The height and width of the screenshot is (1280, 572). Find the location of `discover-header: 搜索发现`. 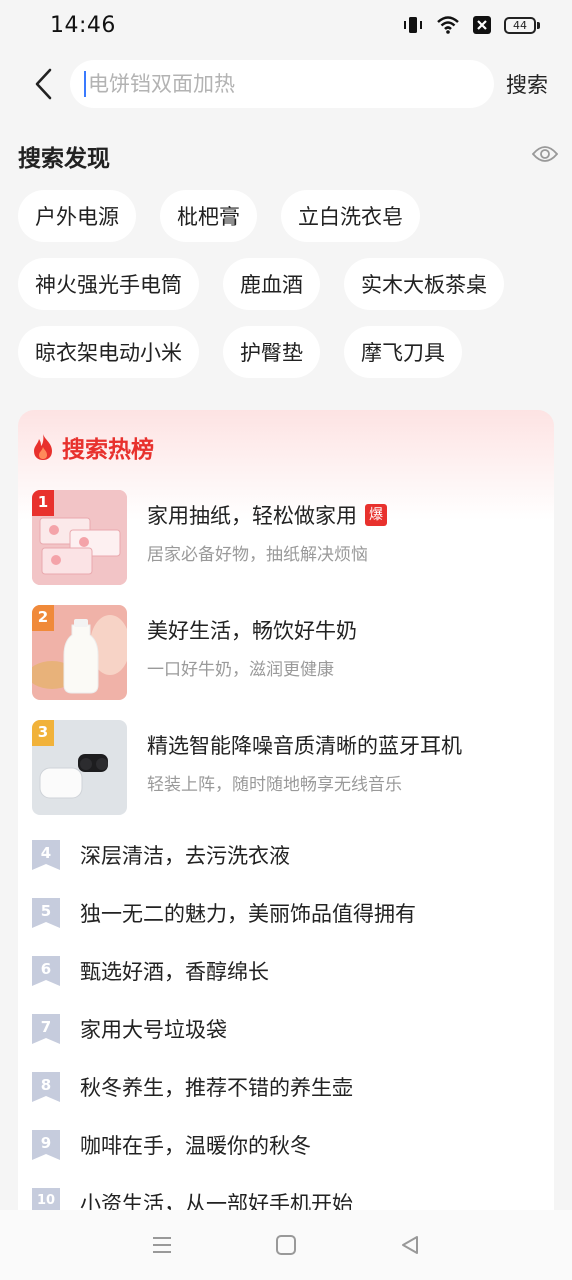

discover-header: 搜索发现 is located at coordinates (288, 156).